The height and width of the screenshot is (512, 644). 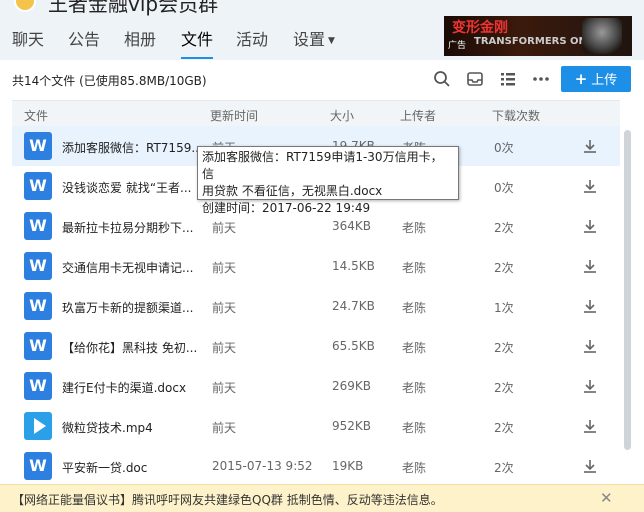 What do you see at coordinates (36, 115) in the screenshot?
I see `col-file: 文件` at bounding box center [36, 115].